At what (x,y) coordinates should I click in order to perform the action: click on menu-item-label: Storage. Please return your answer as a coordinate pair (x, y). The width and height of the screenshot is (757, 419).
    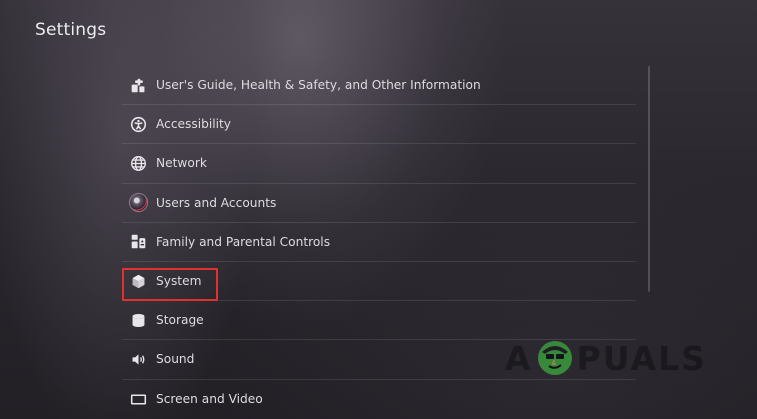
    Looking at the image, I should click on (180, 320).